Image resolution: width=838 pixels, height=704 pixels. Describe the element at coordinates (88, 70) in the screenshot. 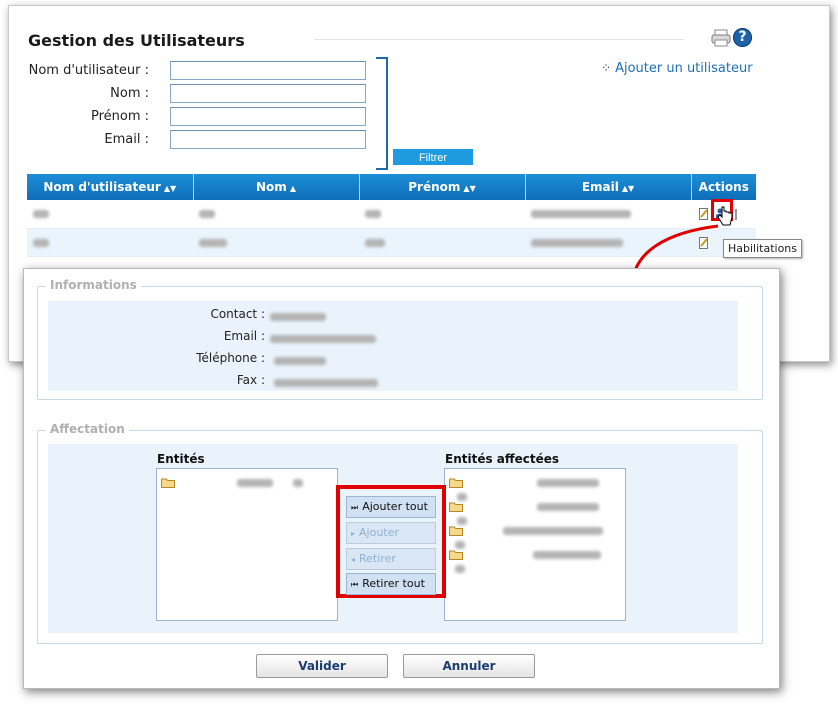

I see `username-label: Nom d'utilisateur :` at that location.